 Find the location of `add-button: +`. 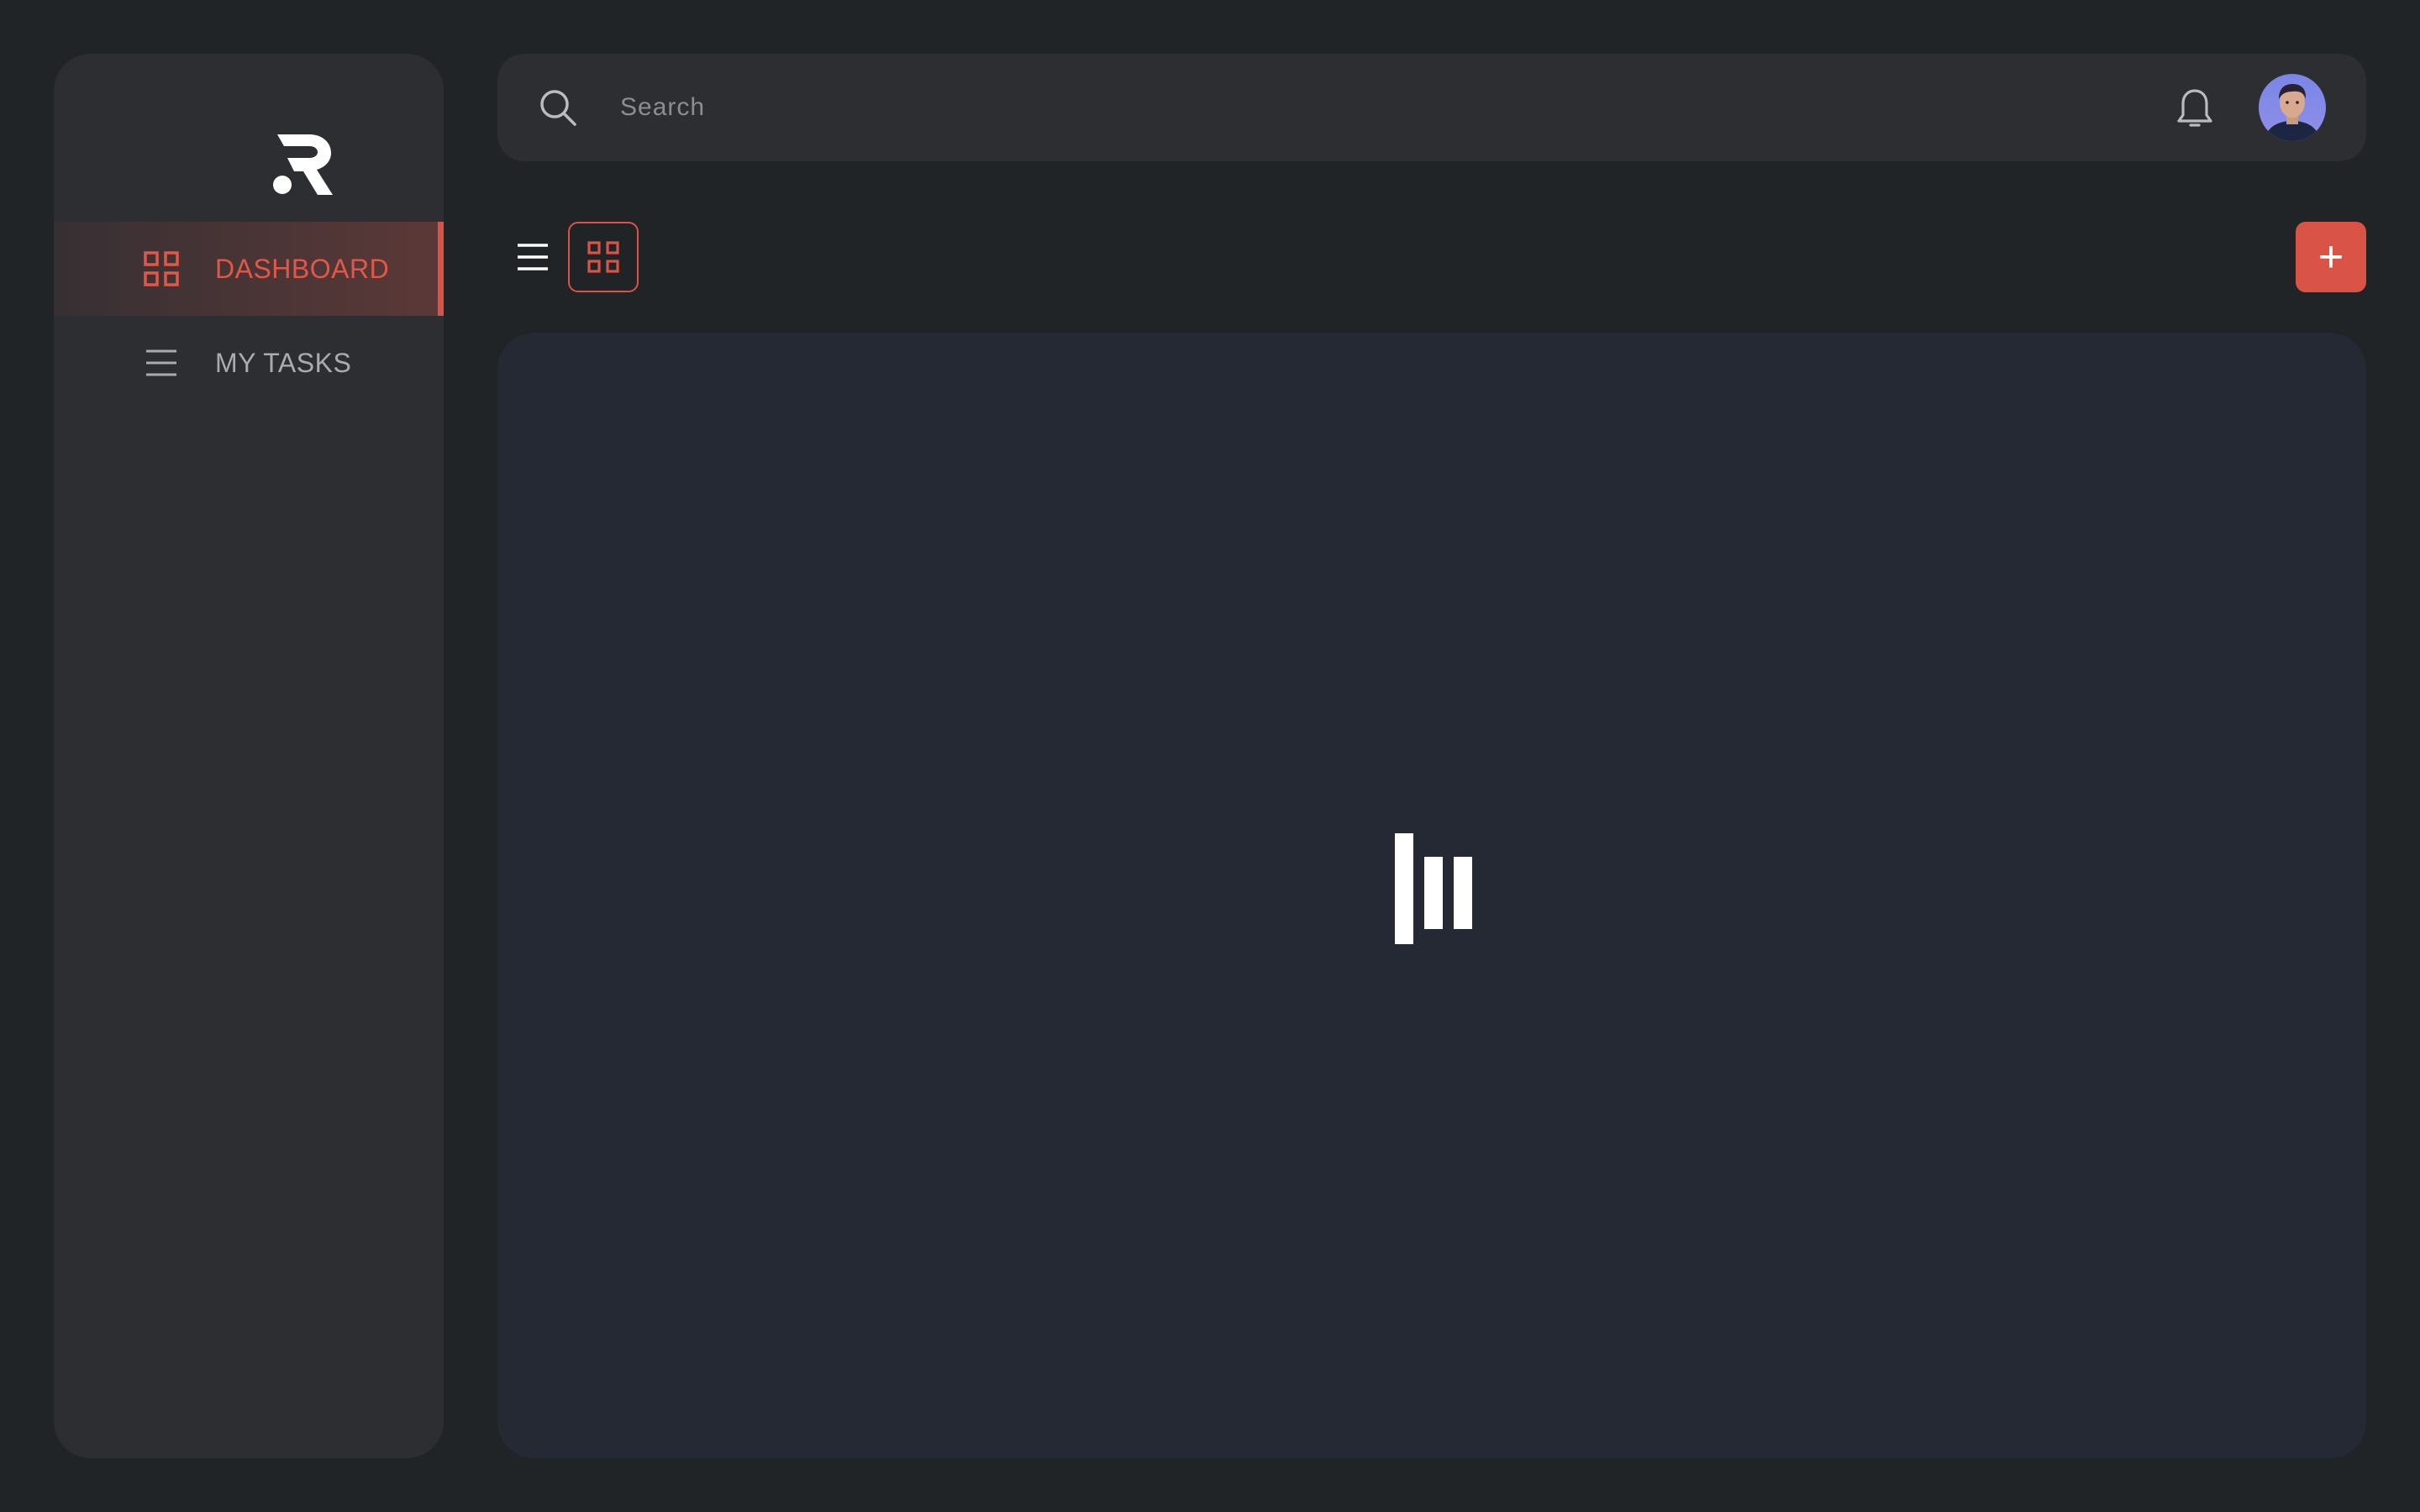

add-button: + is located at coordinates (2331, 257).